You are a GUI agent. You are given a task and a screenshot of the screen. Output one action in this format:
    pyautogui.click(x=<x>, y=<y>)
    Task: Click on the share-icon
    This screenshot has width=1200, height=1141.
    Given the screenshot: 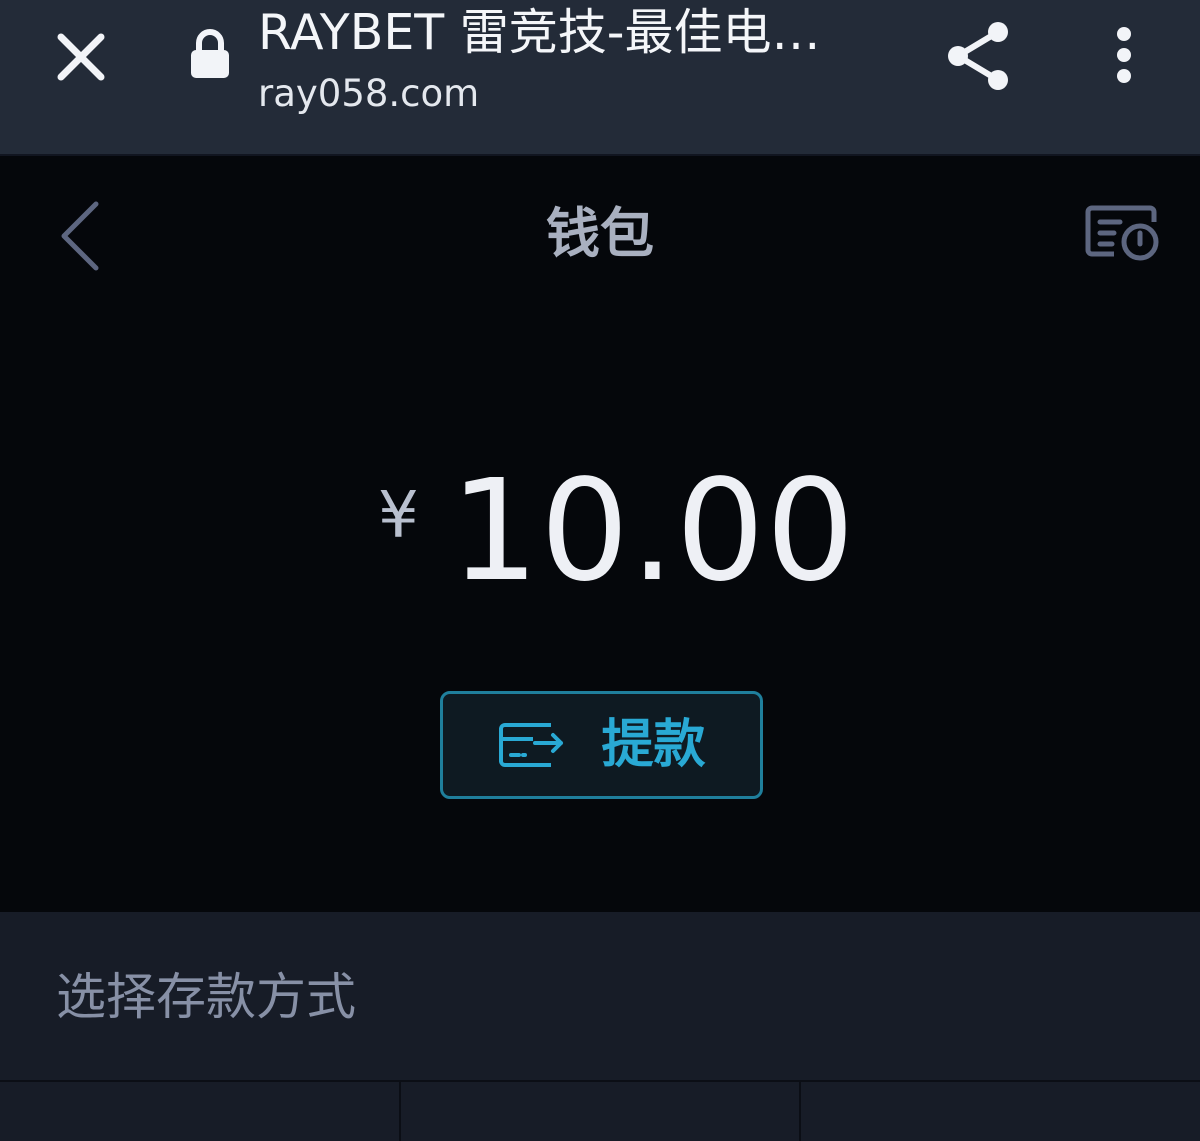 What is the action you would take?
    pyautogui.click(x=978, y=56)
    